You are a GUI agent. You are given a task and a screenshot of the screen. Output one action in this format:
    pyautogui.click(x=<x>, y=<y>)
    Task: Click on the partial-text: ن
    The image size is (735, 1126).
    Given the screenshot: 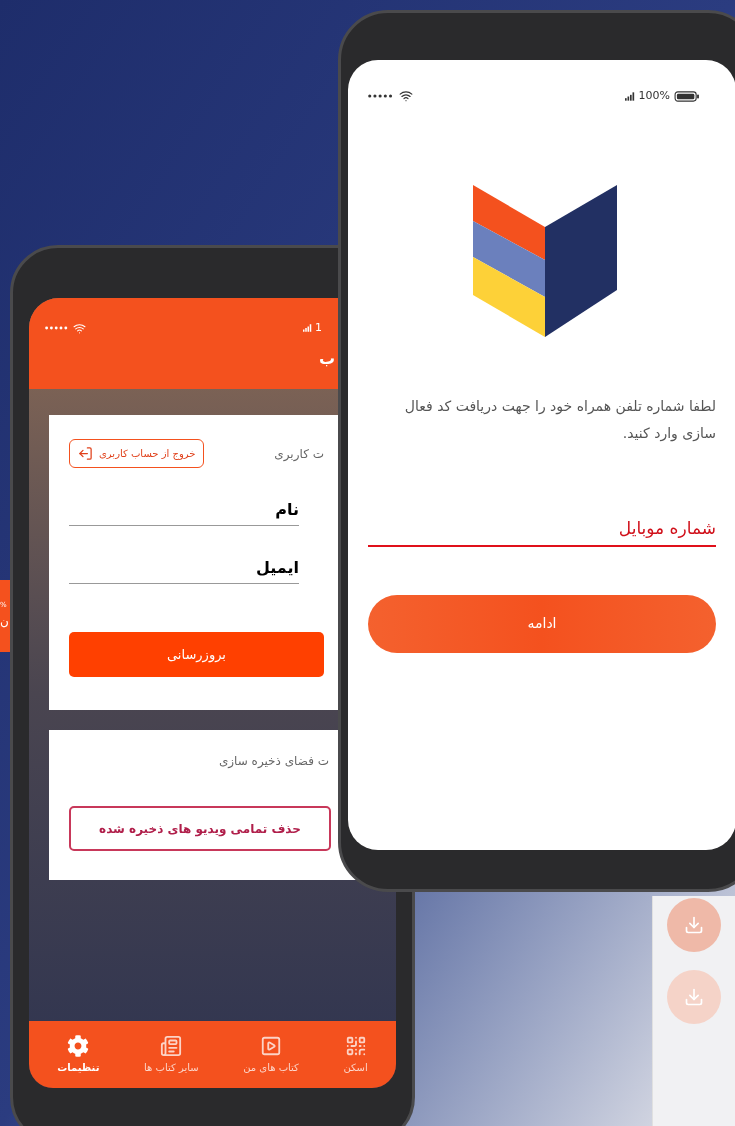 What is the action you would take?
    pyautogui.click(x=4, y=621)
    